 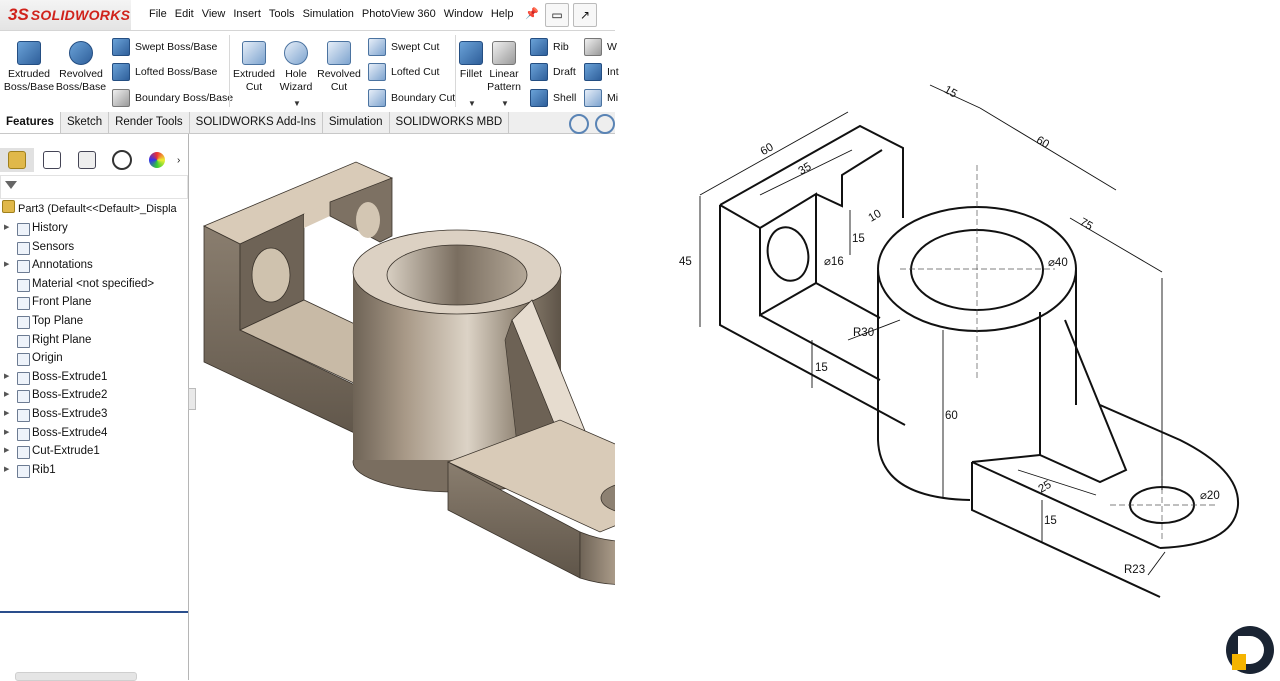 I want to click on tab-features: Features, so click(x=30, y=122).